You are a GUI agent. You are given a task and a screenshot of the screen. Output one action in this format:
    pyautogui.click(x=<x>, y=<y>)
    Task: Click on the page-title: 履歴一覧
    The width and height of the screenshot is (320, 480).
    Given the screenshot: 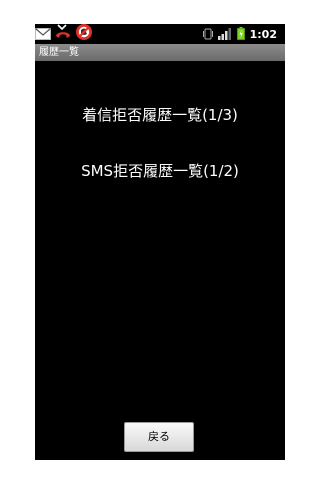 What is the action you would take?
    pyautogui.click(x=59, y=52)
    